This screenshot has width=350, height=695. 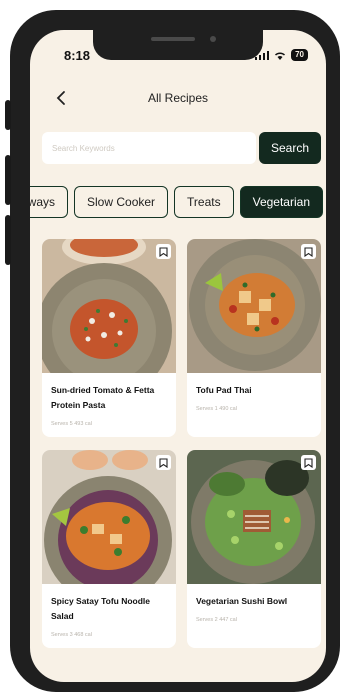 I want to click on recipe-photo-tomato-pasta, so click(x=109, y=306).